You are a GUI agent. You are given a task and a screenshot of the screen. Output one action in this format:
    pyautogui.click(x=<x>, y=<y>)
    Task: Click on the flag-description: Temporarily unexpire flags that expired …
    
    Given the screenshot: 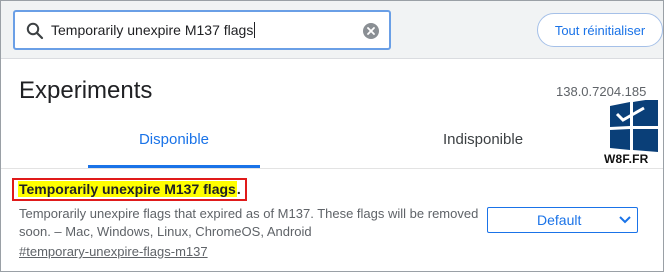 What is the action you would take?
    pyautogui.click(x=249, y=222)
    